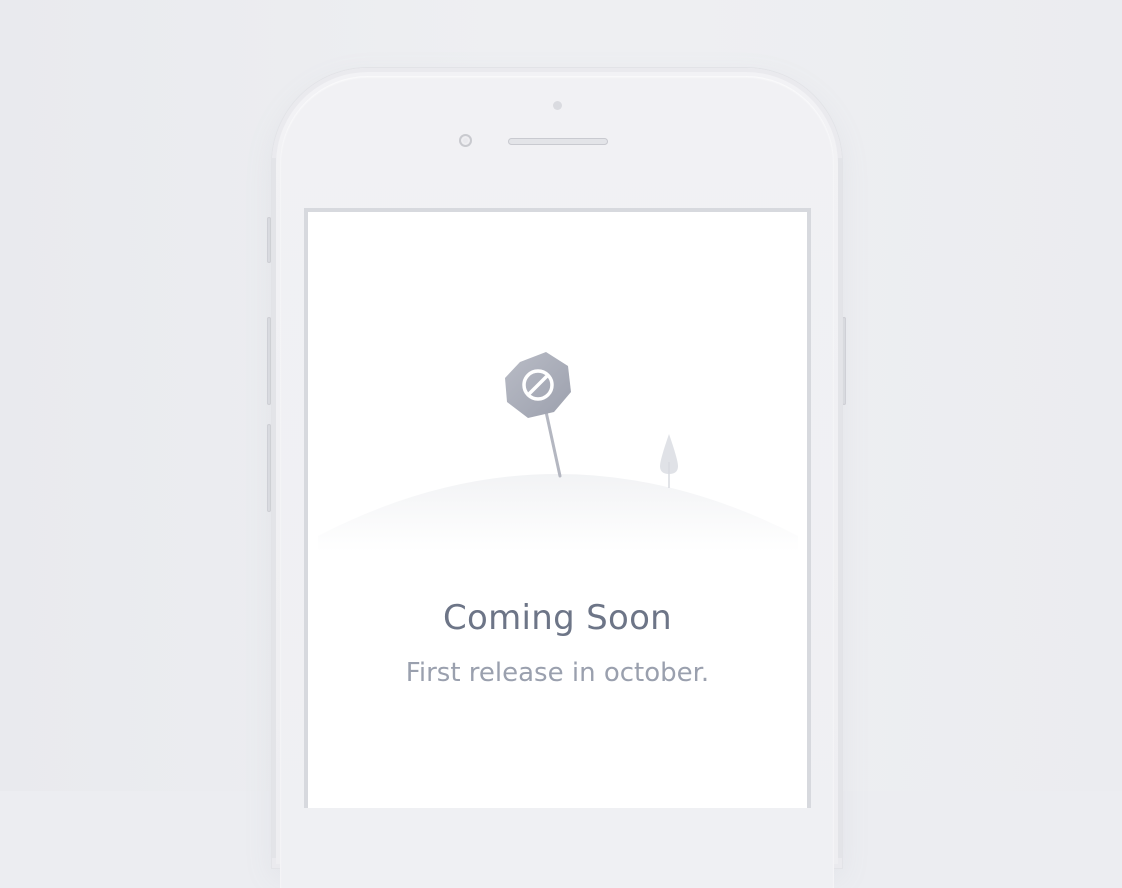 This screenshot has height=888, width=1122. Describe the element at coordinates (840, 508) in the screenshot. I see `phone-edge-right` at that location.